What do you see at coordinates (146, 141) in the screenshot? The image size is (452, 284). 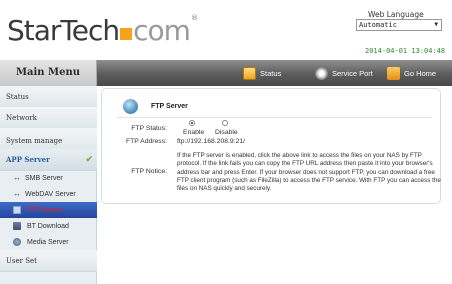 I see `ftp-address-label: FTP Address:` at bounding box center [146, 141].